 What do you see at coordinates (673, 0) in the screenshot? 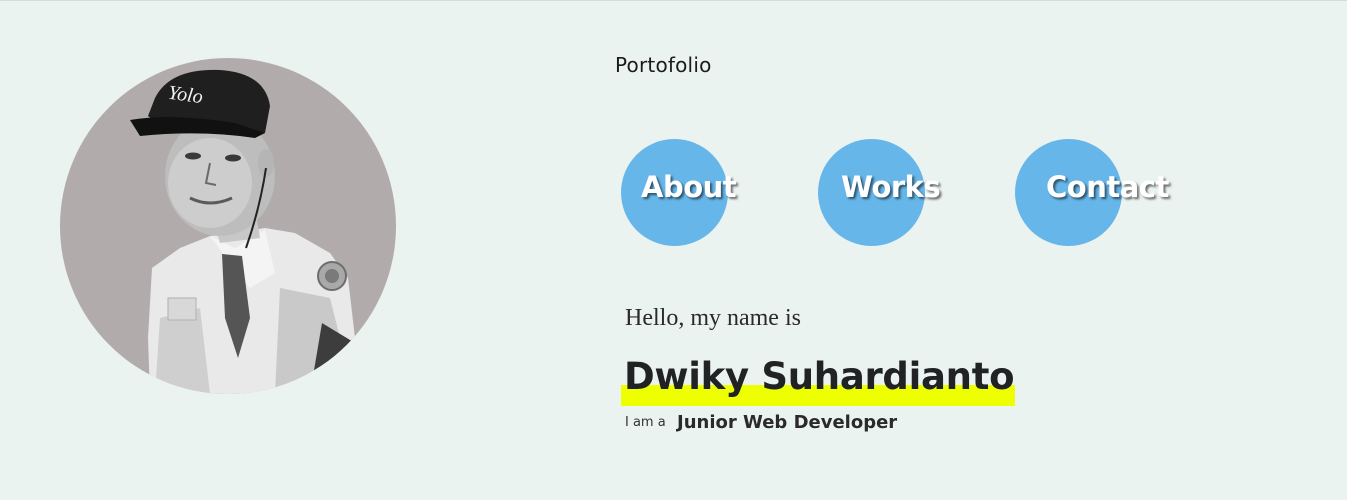
I see `top-divider` at bounding box center [673, 0].